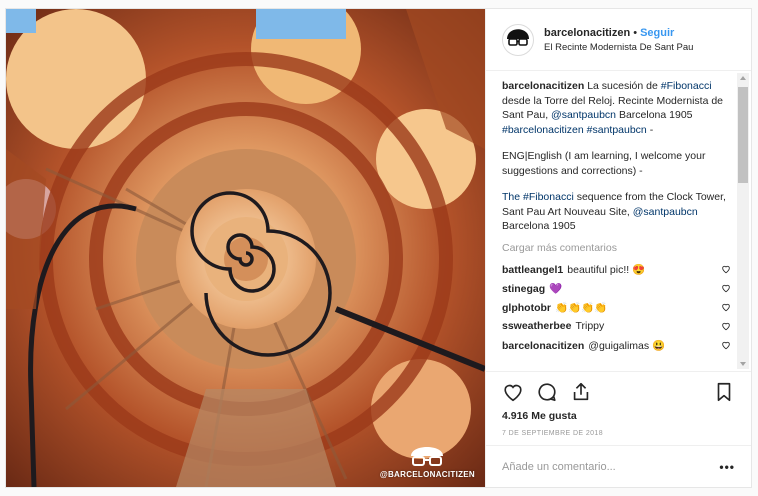  I want to click on scrollbar-thumb, so click(743, 135).